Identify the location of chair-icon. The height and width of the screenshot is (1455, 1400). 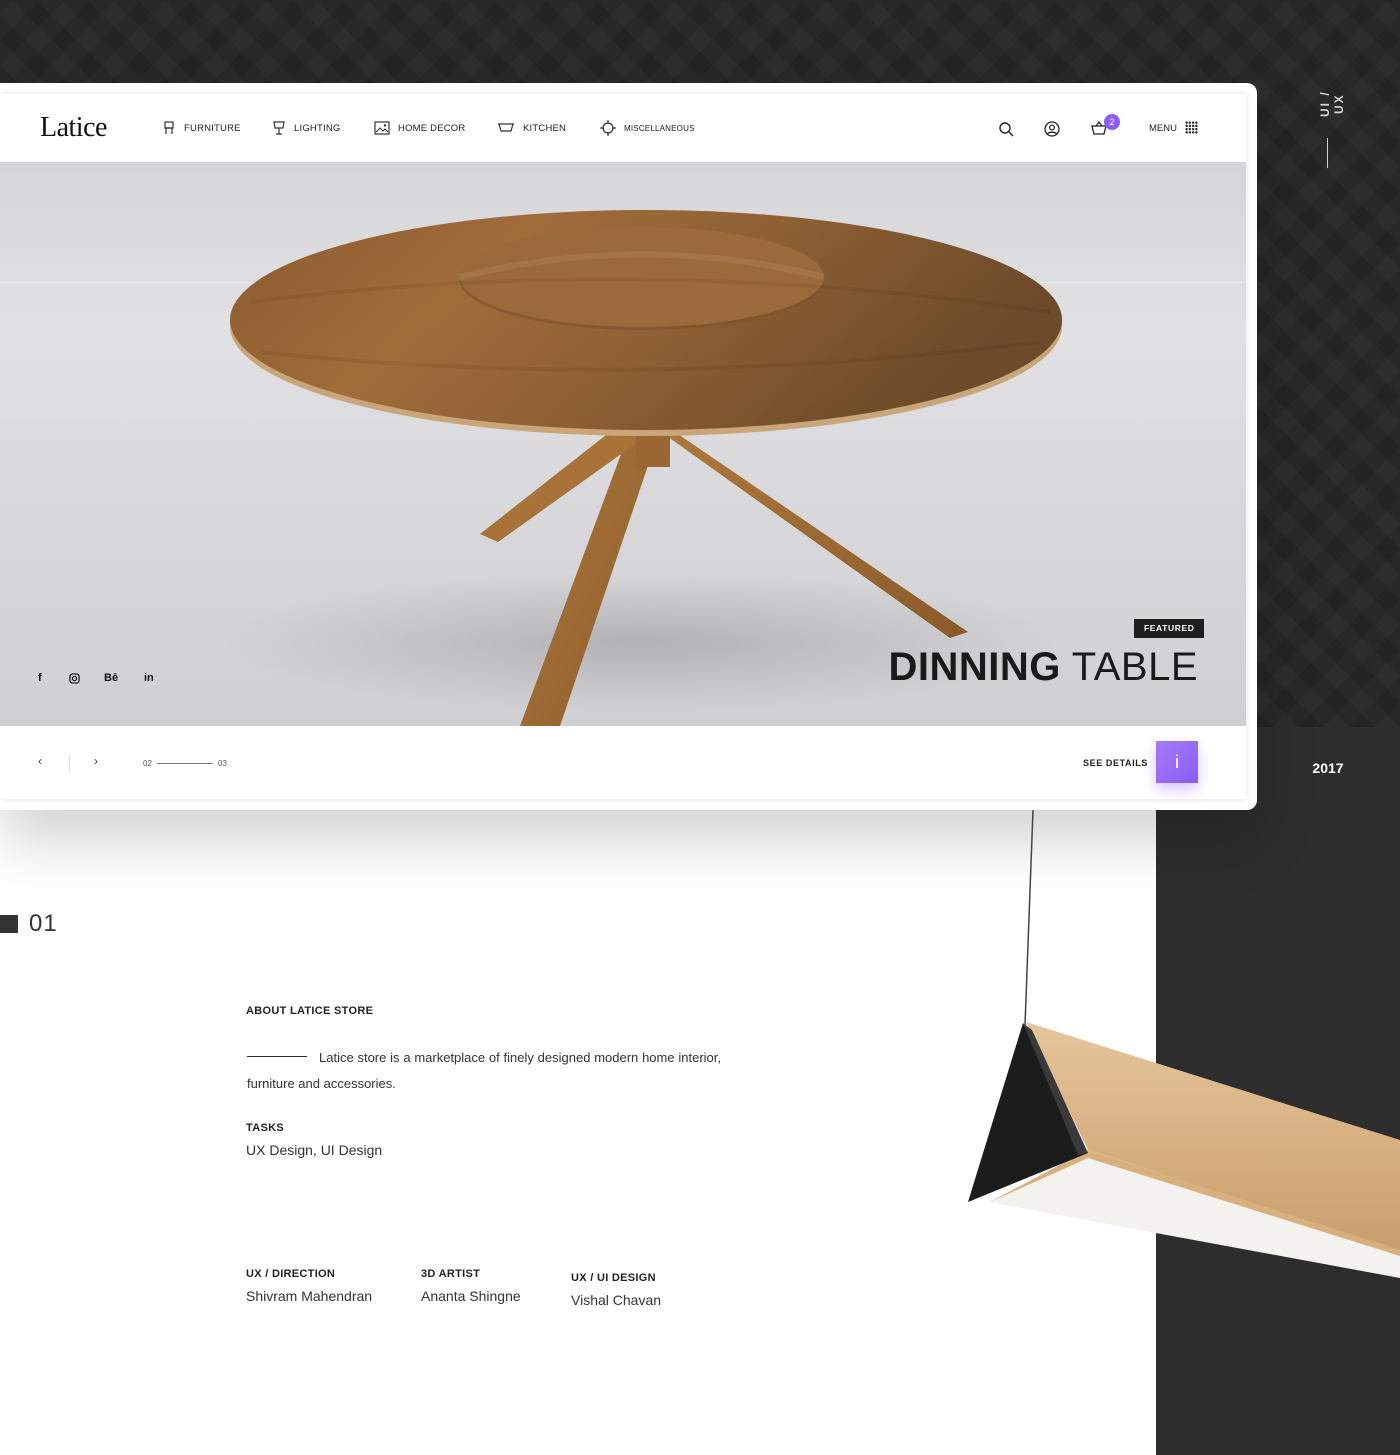
(169, 127).